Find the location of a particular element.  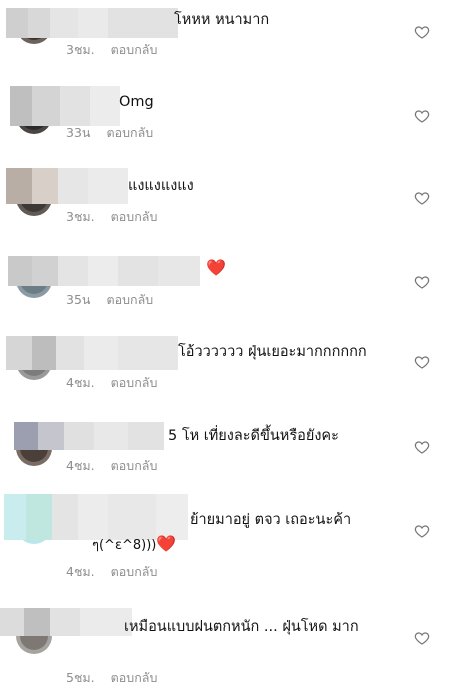

scrollbar is located at coordinates (454, 348).